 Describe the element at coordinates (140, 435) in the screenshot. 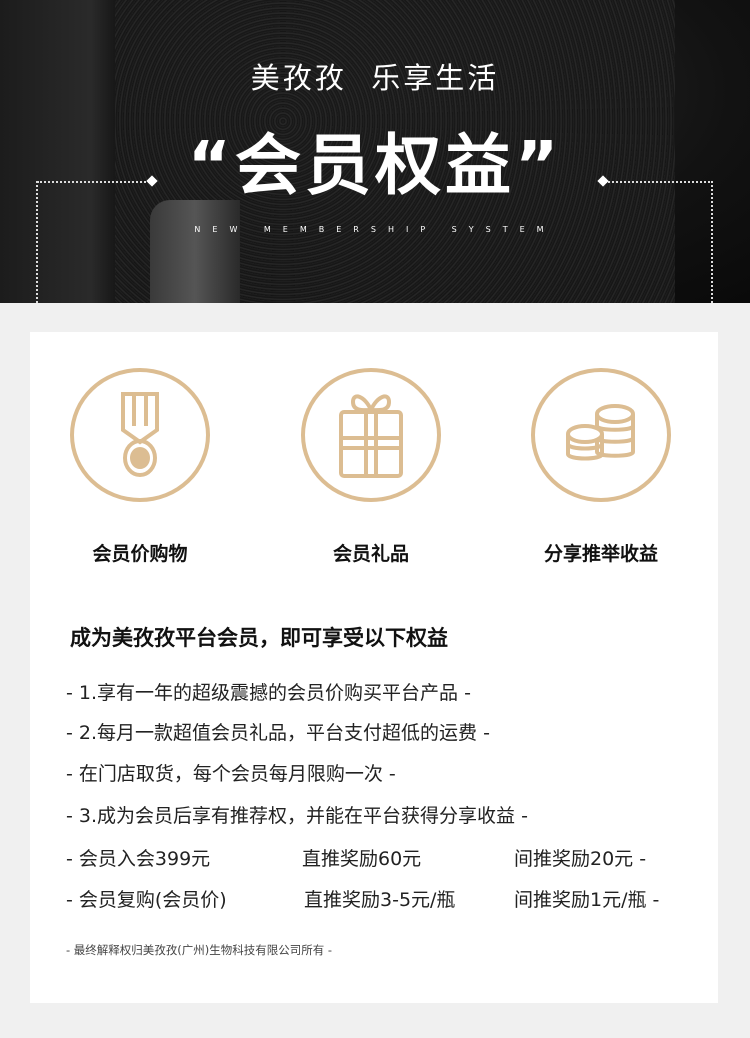

I see `medal-icon` at that location.